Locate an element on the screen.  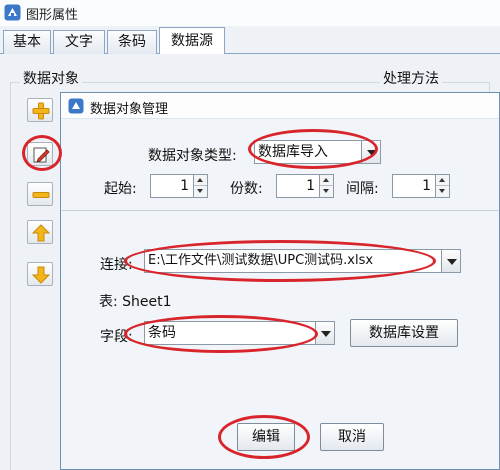
separator is located at coordinates (280, 210).